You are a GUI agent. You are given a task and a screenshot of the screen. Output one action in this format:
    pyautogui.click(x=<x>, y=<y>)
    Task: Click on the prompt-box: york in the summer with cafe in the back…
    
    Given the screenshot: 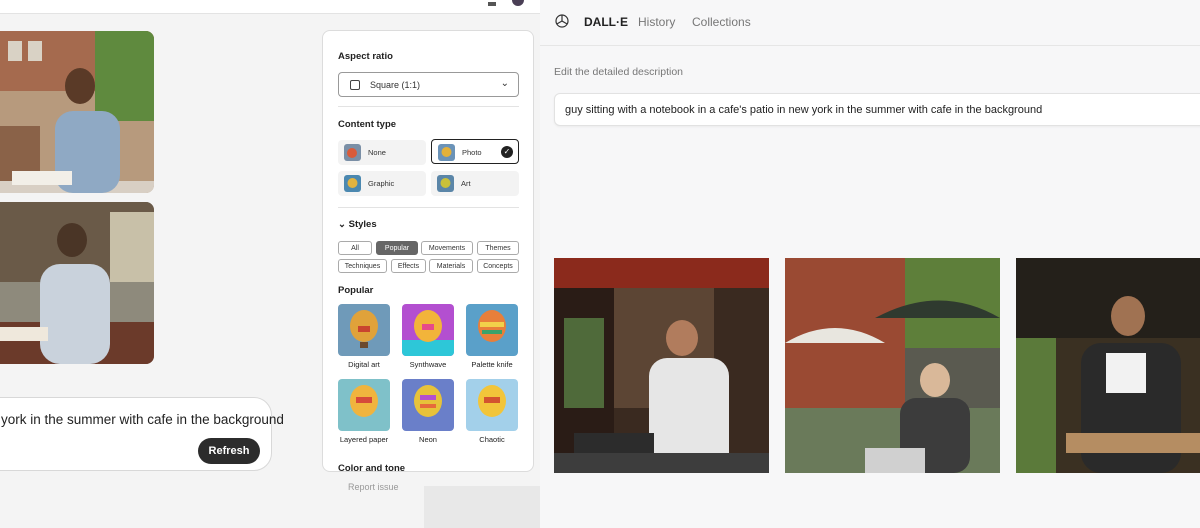 What is the action you would take?
    pyautogui.click(x=142, y=434)
    